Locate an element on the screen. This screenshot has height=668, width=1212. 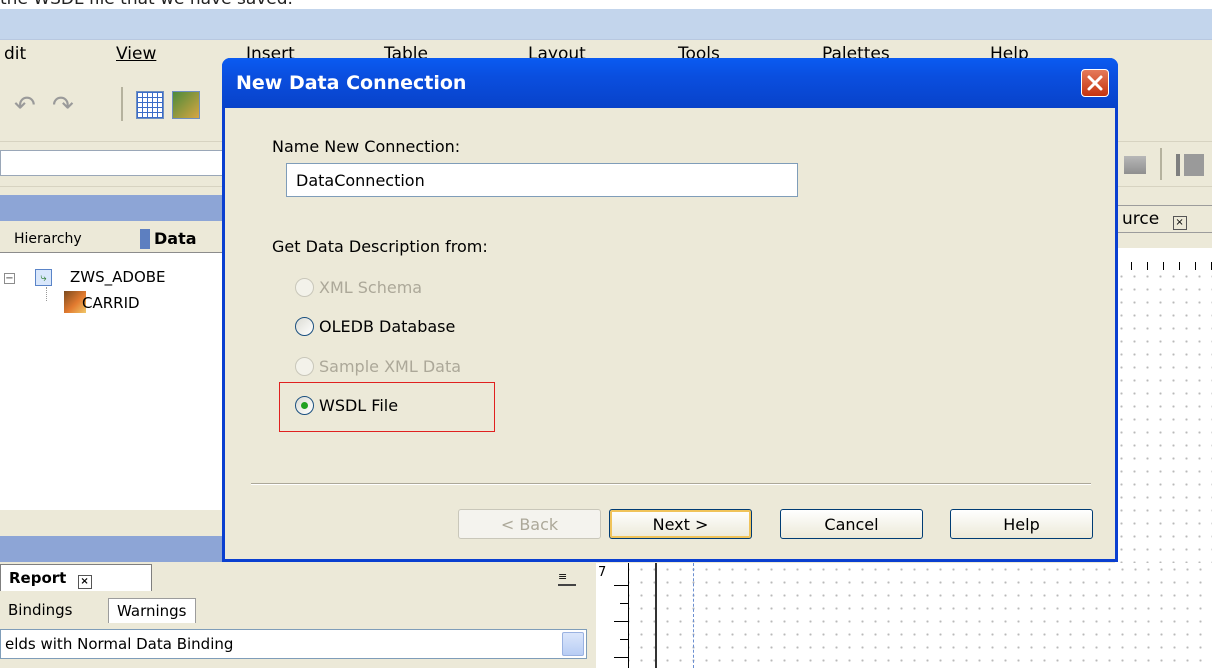
data-view-panel-header is located at coordinates (115, 208).